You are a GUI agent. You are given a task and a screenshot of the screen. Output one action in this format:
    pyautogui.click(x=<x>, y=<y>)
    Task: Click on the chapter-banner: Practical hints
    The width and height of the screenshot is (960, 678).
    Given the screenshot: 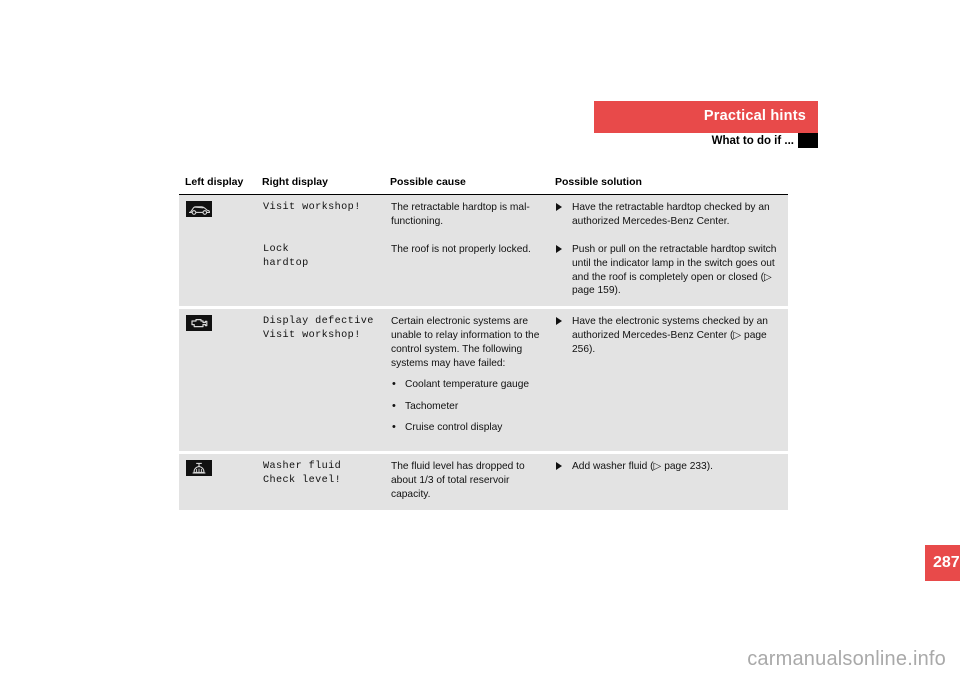 What is the action you would take?
    pyautogui.click(x=706, y=117)
    